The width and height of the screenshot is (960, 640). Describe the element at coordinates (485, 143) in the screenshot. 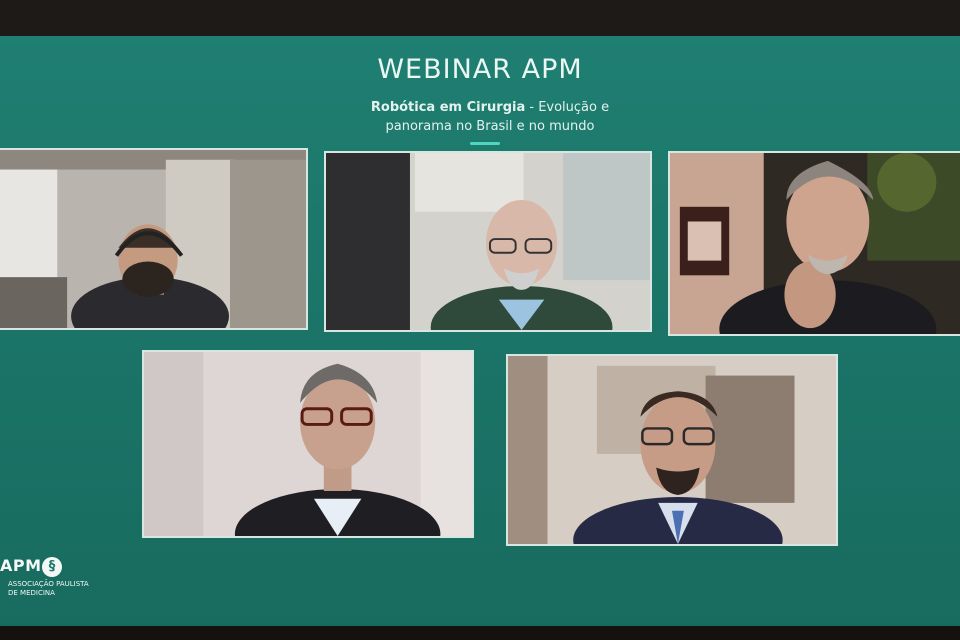

I see `title-accent-line` at that location.